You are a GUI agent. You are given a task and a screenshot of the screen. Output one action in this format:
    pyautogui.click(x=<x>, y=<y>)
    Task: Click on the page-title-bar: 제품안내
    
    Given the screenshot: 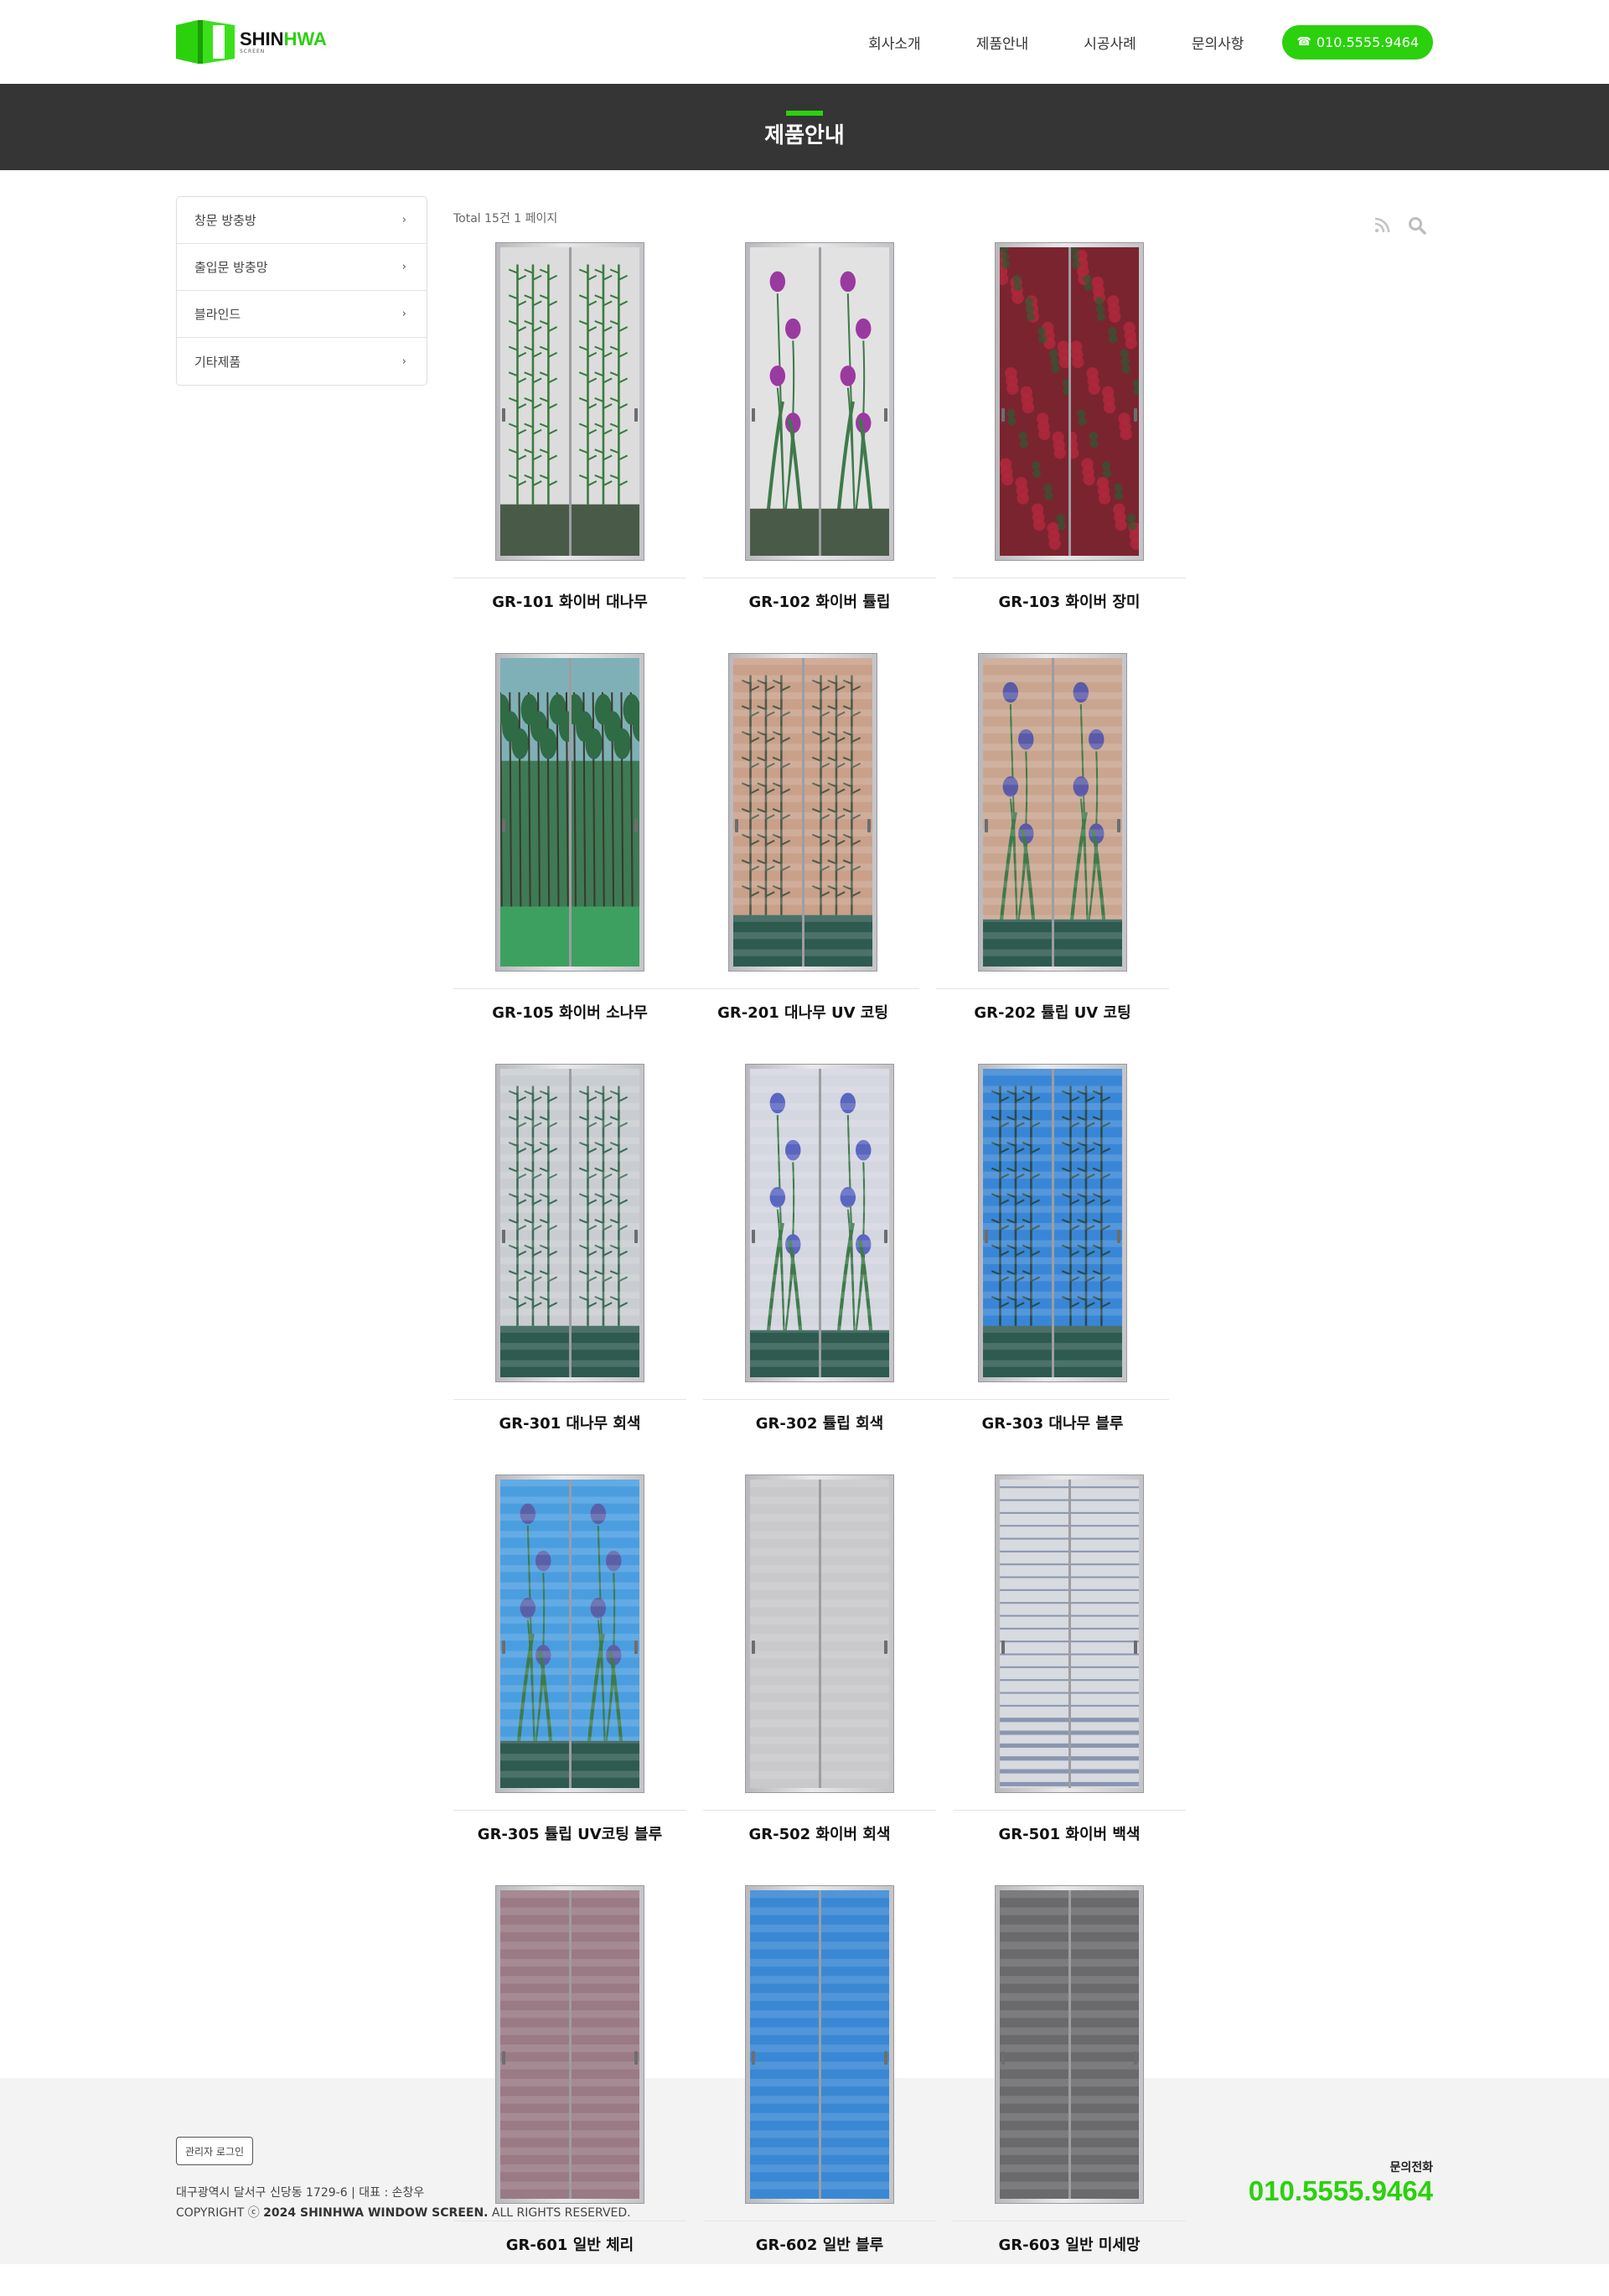 What is the action you would take?
    pyautogui.click(x=805, y=127)
    